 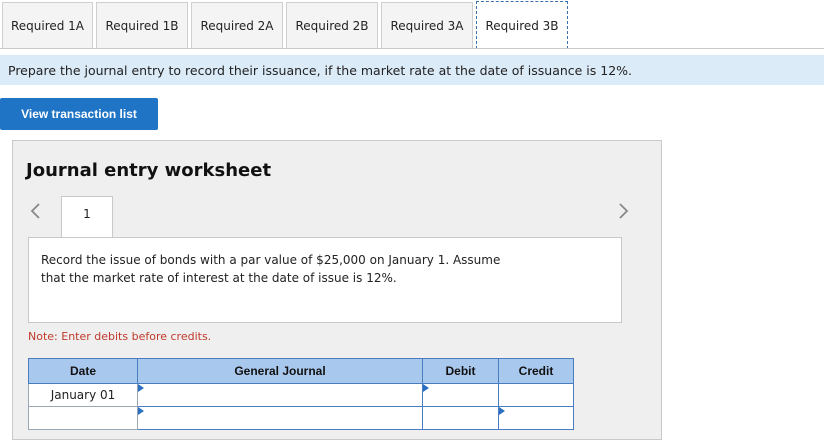 I want to click on journal-header-row: Date General Journal Debit Credit, so click(x=301, y=371).